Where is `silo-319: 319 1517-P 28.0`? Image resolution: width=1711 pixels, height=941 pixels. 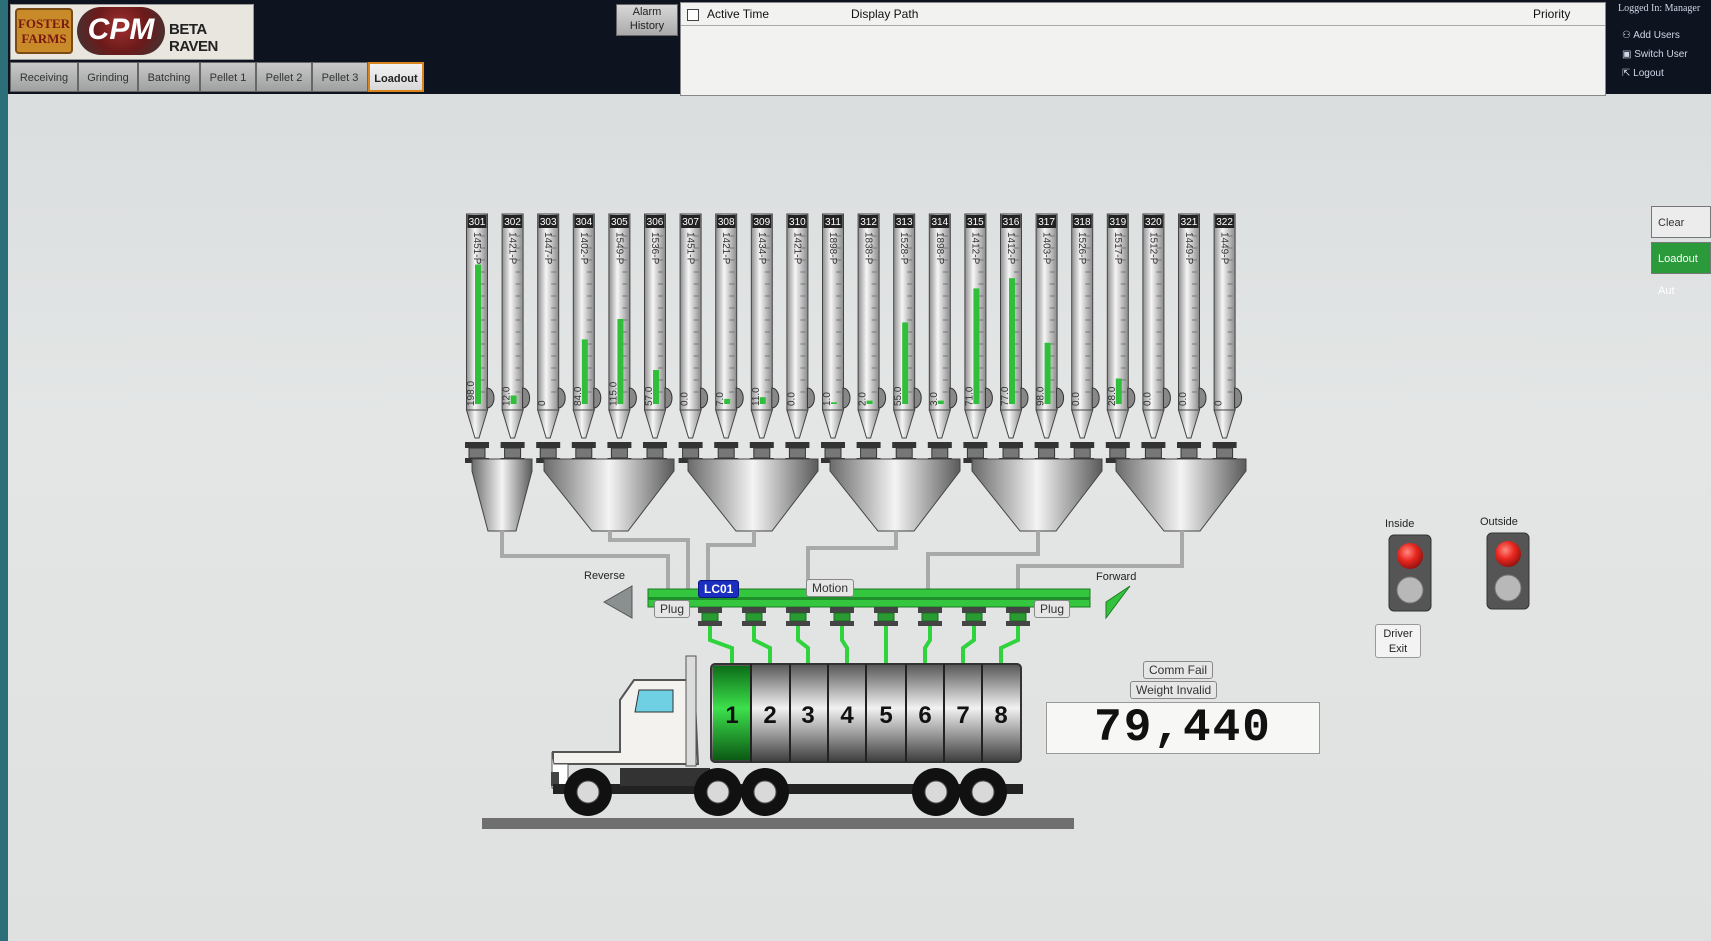
silo-319: 319 1517-P 28.0 is located at coordinates (1120, 338).